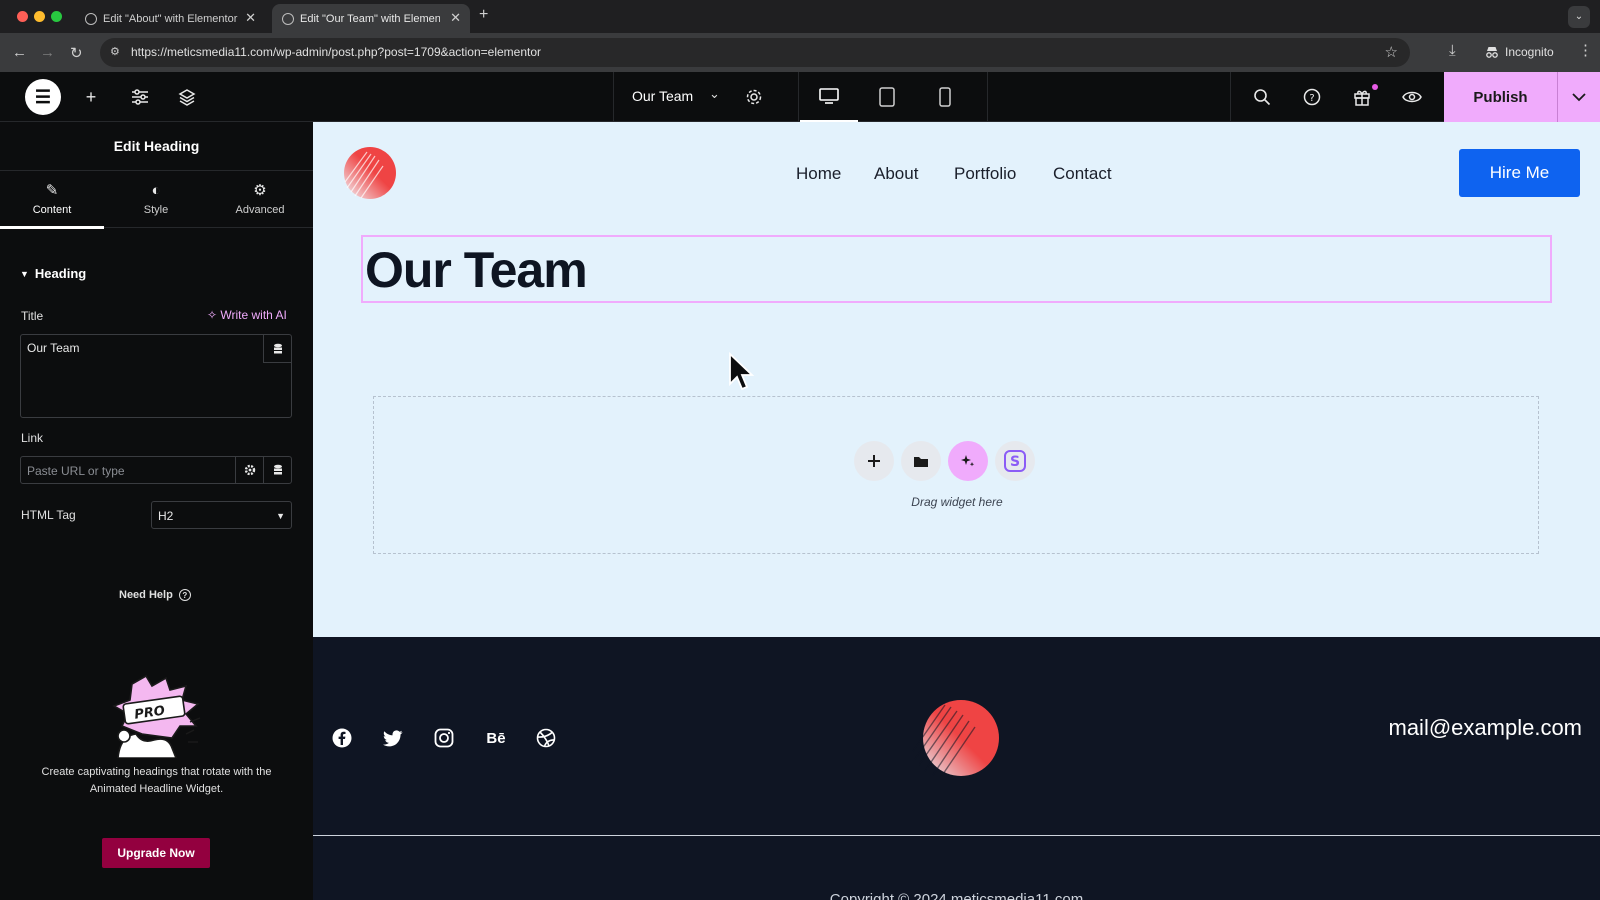  Describe the element at coordinates (1312, 97) in the screenshot. I see `help-icon: ?` at that location.